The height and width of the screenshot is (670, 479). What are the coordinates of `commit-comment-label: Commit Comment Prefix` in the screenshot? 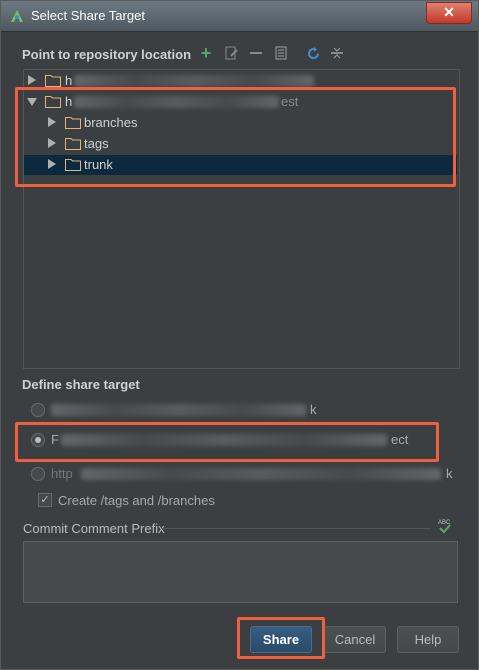 It's located at (94, 528).